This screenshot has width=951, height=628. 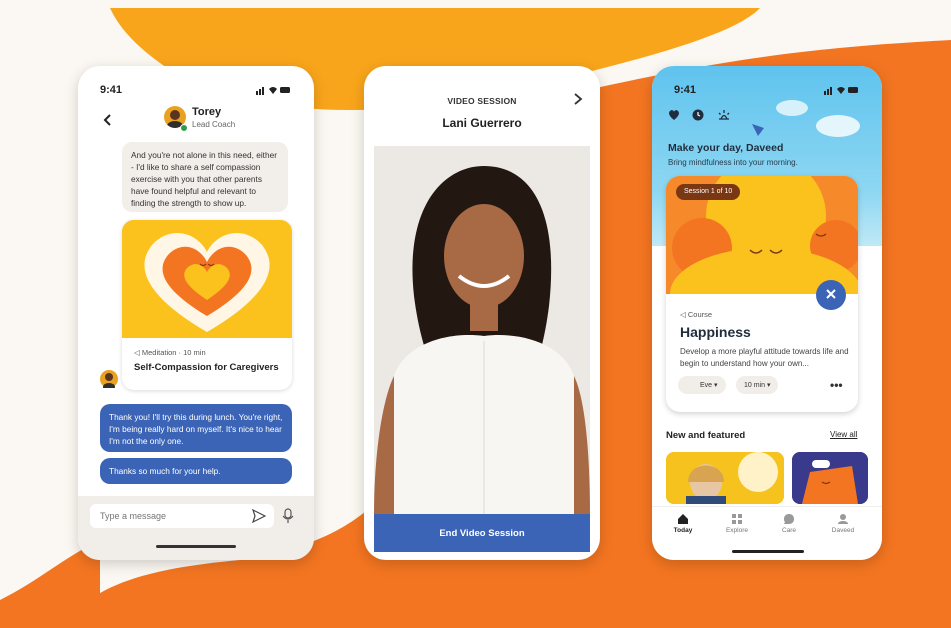 I want to click on send-icon, so click(x=259, y=516).